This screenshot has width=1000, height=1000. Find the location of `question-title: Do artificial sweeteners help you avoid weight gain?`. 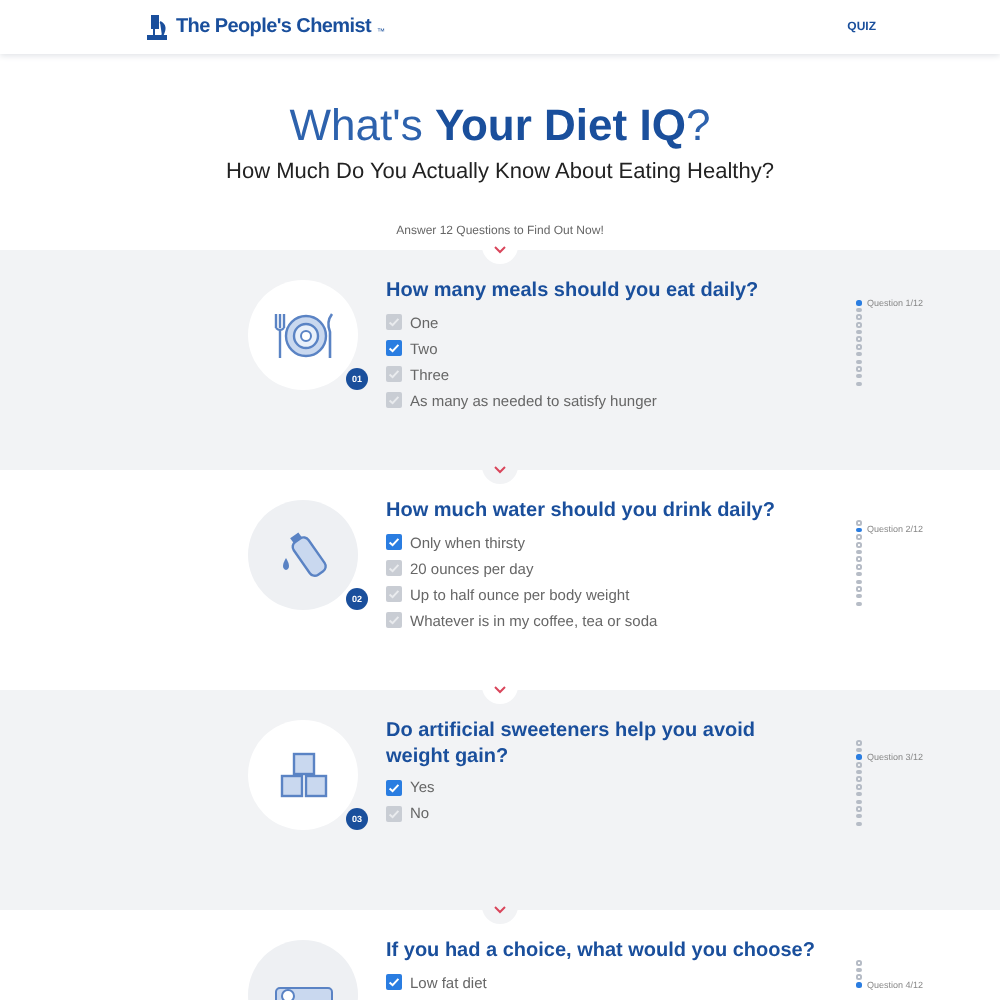

question-title: Do artificial sweeteners help you avoid weight gain? is located at coordinates (572, 745).